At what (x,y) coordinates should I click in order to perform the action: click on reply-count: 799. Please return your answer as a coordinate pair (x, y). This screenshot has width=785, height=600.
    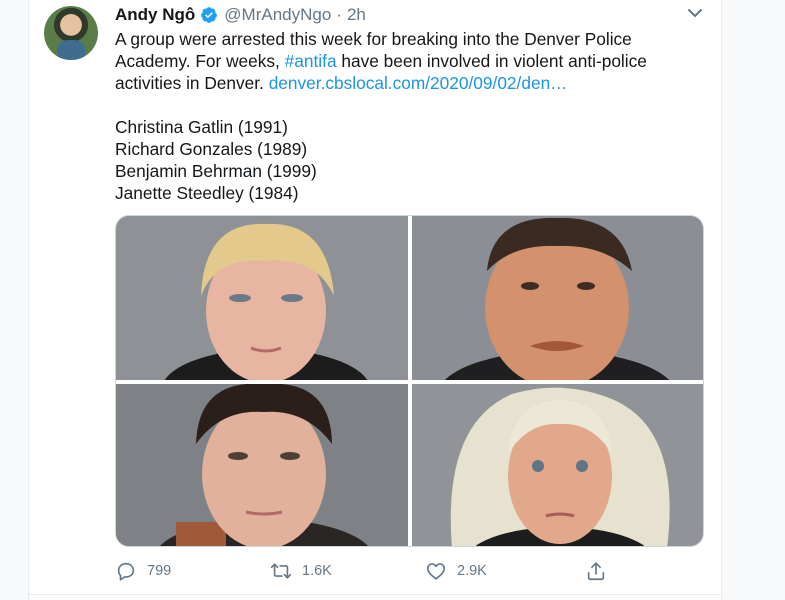
    Looking at the image, I should click on (159, 571).